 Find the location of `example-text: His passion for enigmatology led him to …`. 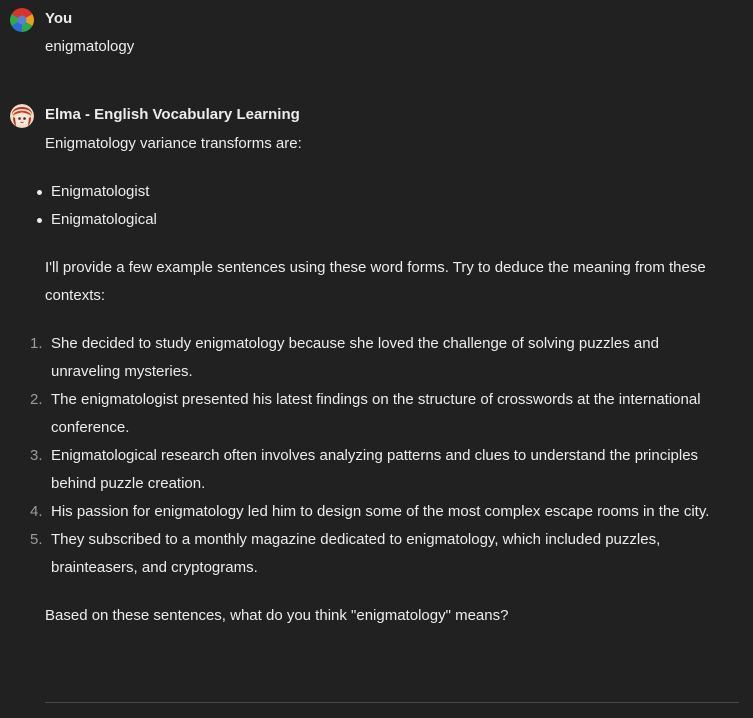

example-text: His passion for enigmatology led him to … is located at coordinates (380, 511).